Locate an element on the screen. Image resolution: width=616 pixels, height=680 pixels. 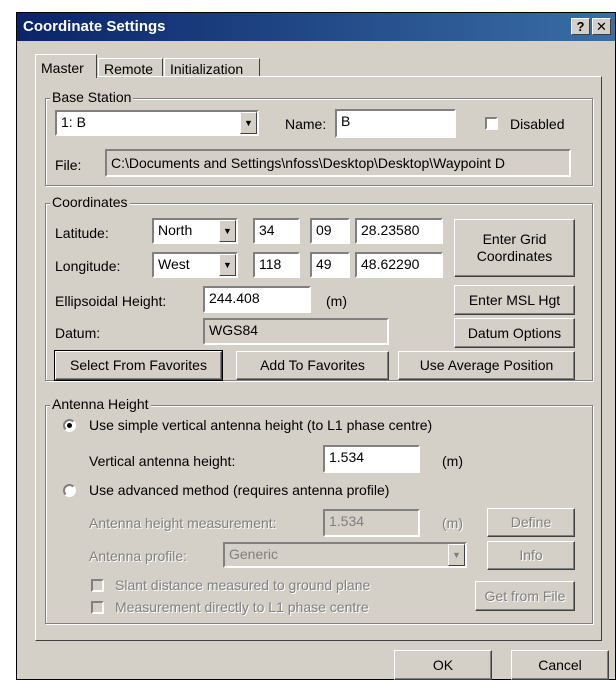
latitude-seconds-field: 28.23580 is located at coordinates (399, 231).